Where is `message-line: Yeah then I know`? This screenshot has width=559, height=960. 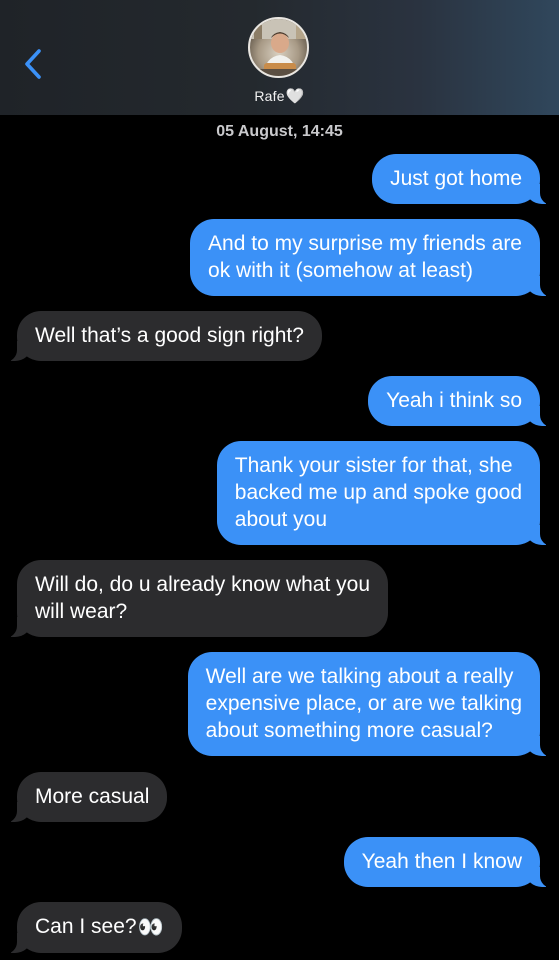 message-line: Yeah then I know is located at coordinates (441, 861).